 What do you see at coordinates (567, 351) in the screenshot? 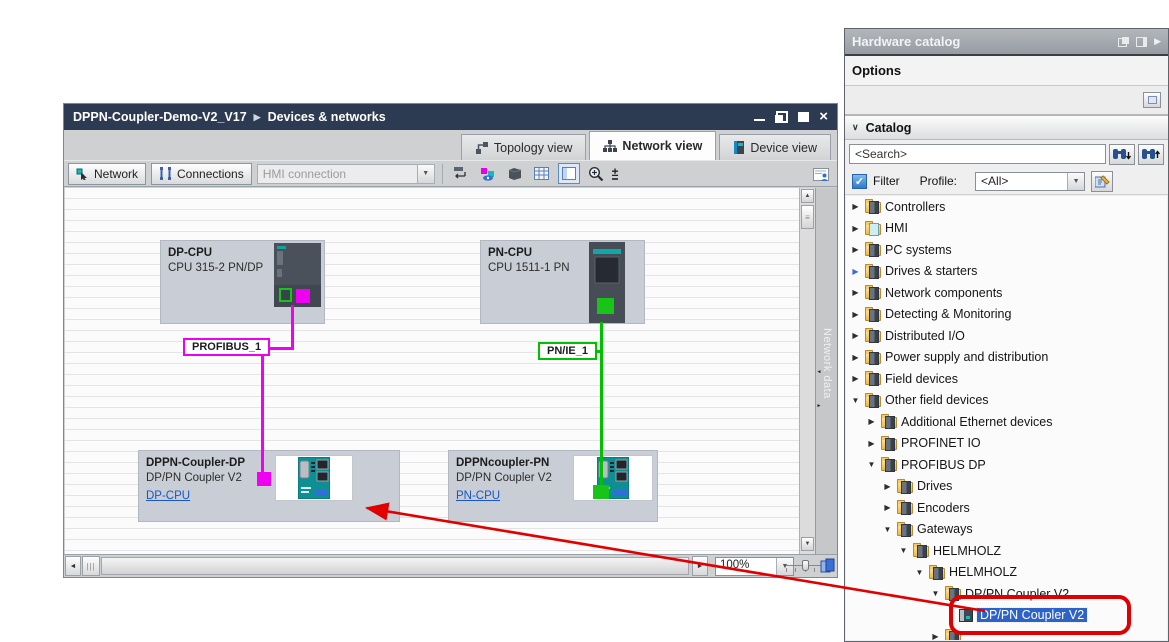
I see `subnet-label-pnie: PN/IE_1` at bounding box center [567, 351].